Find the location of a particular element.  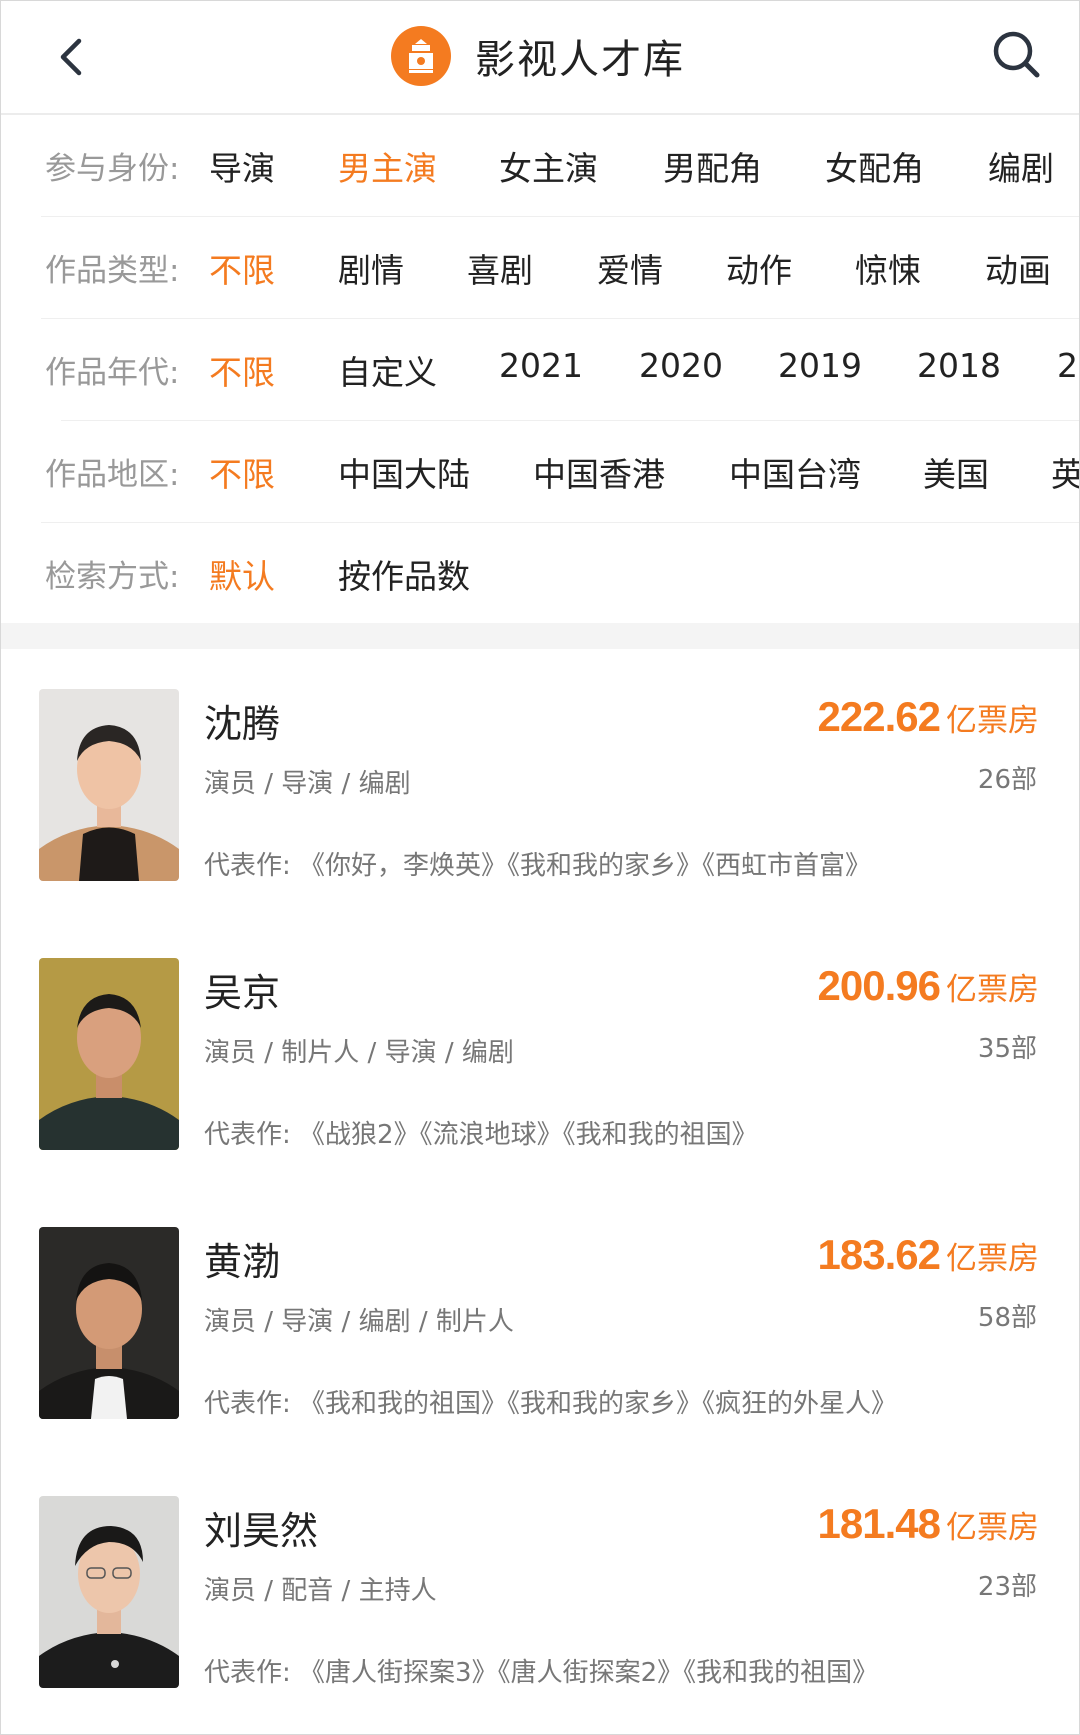

filter-option: 惊悚 is located at coordinates (888, 268).